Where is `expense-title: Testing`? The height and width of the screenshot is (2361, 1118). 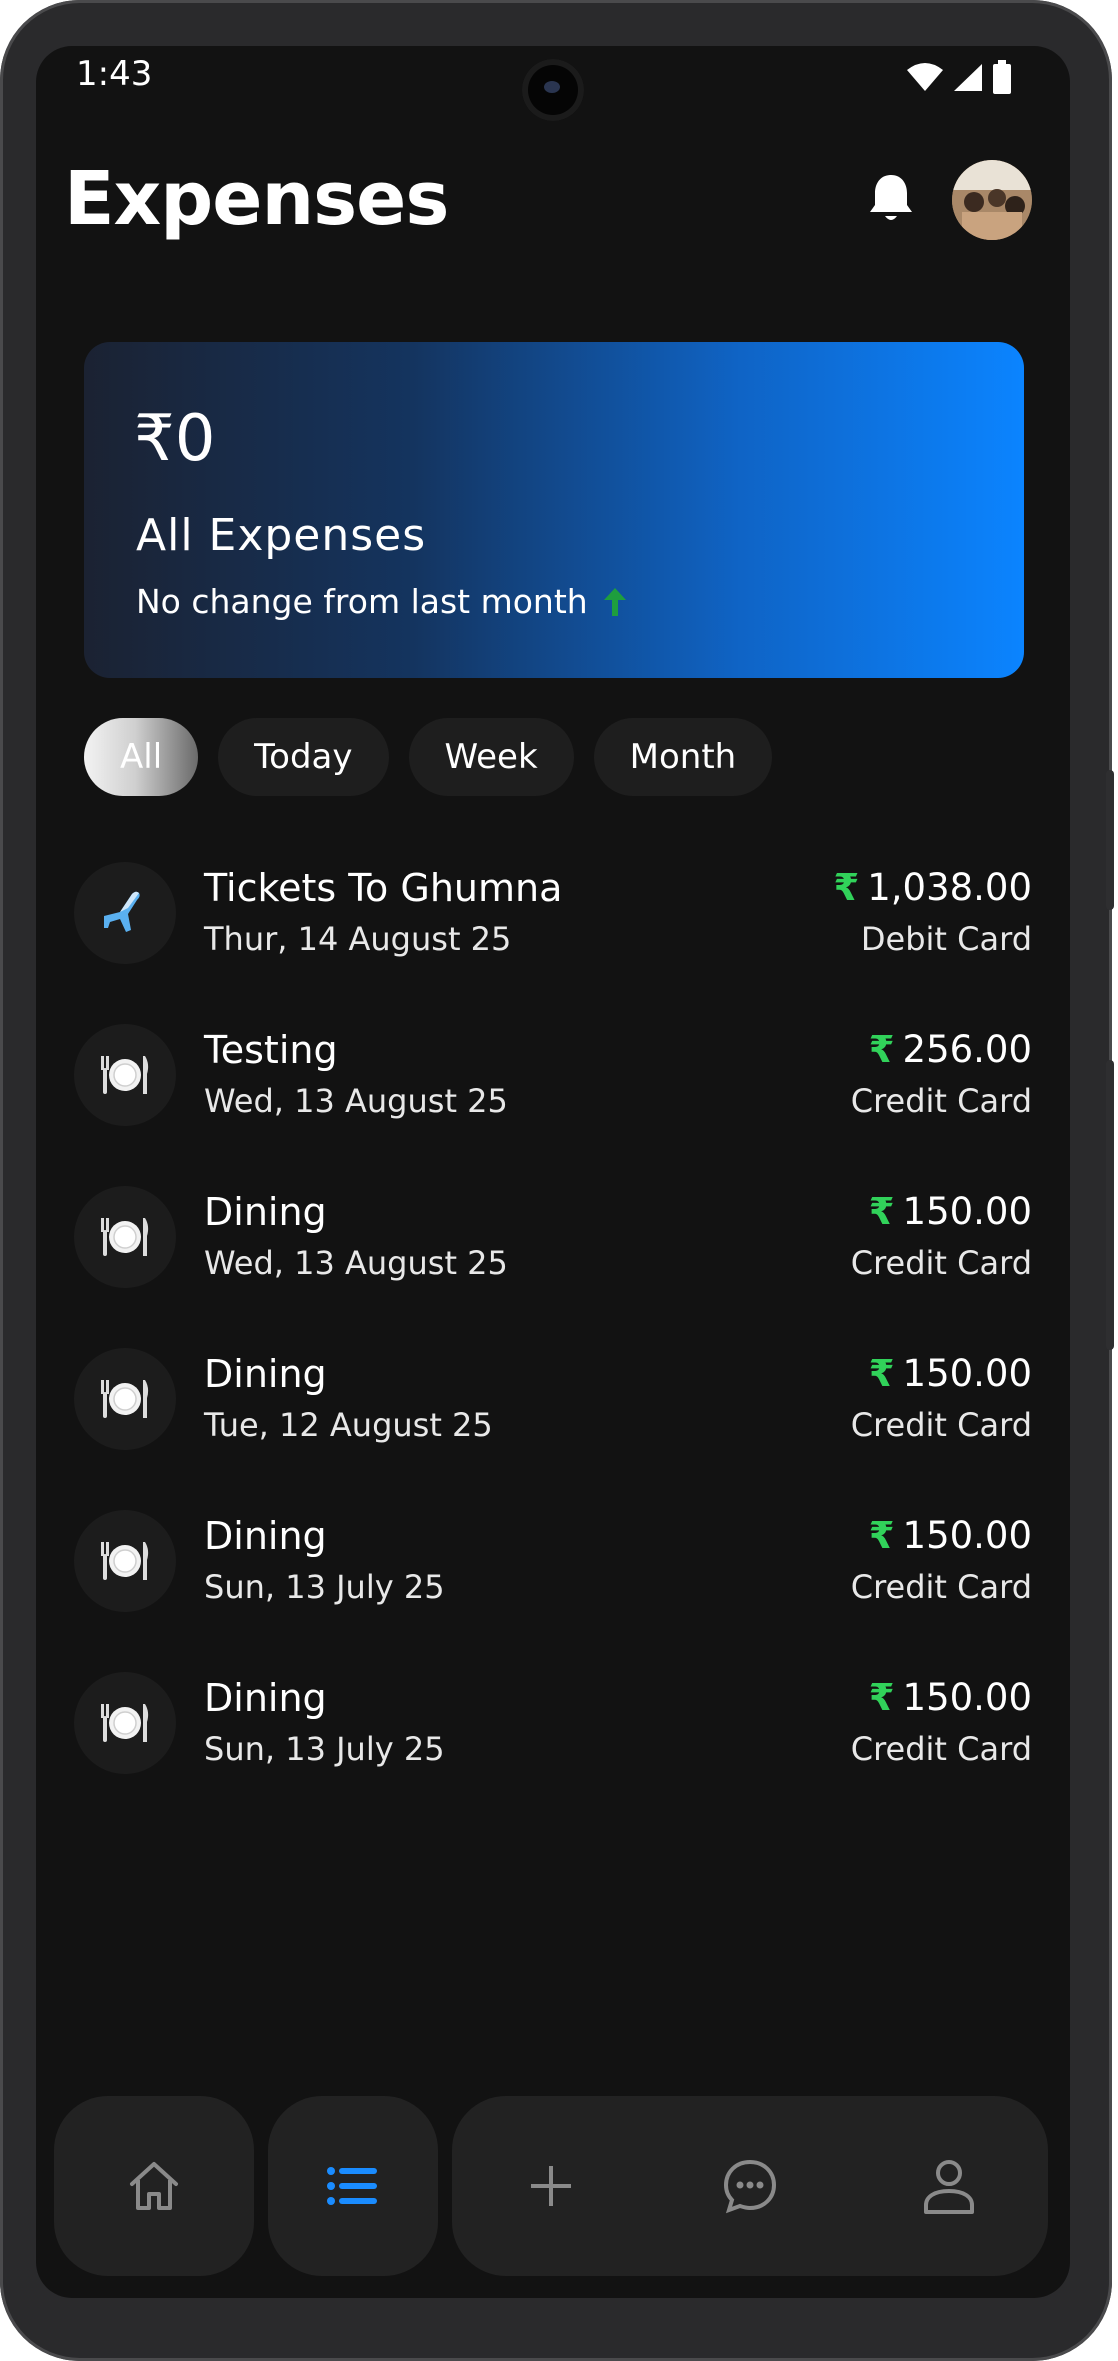 expense-title: Testing is located at coordinates (271, 1050).